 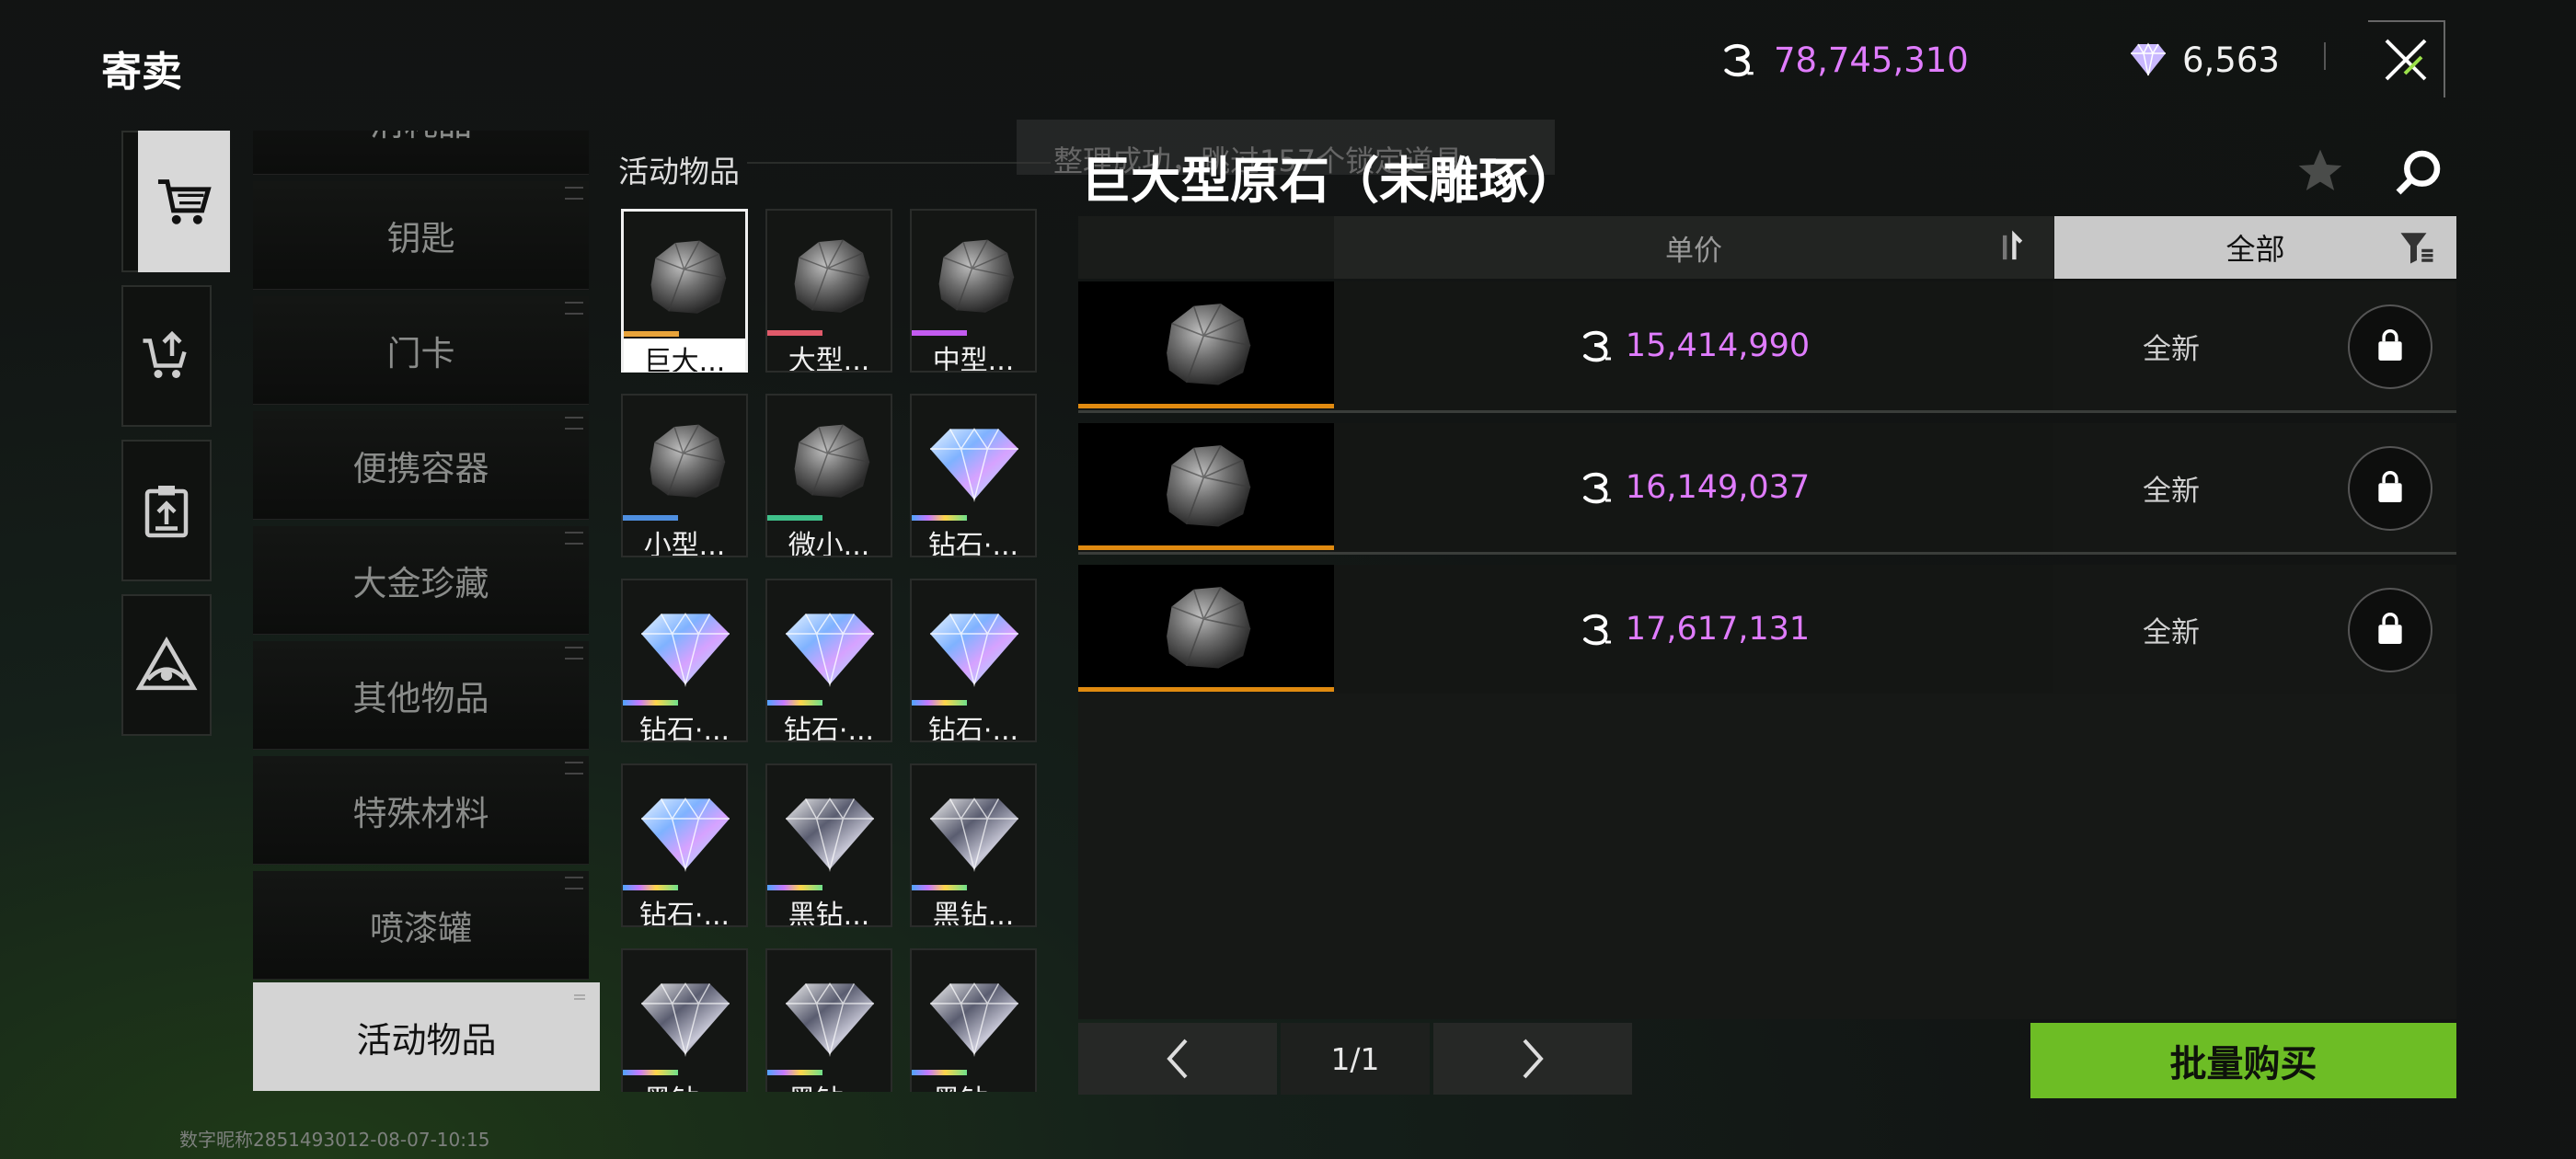 What do you see at coordinates (899, 163) in the screenshot?
I see `grid-title-divider` at bounding box center [899, 163].